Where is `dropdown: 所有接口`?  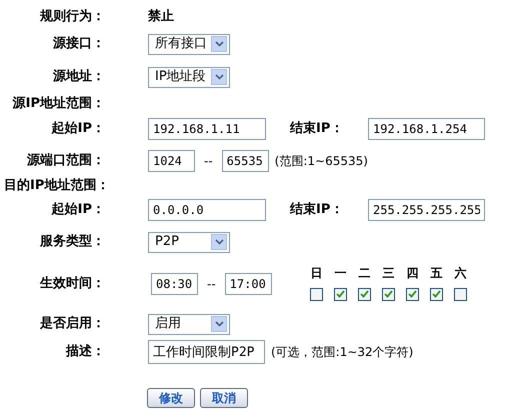
dropdown: 所有接口 is located at coordinates (189, 44).